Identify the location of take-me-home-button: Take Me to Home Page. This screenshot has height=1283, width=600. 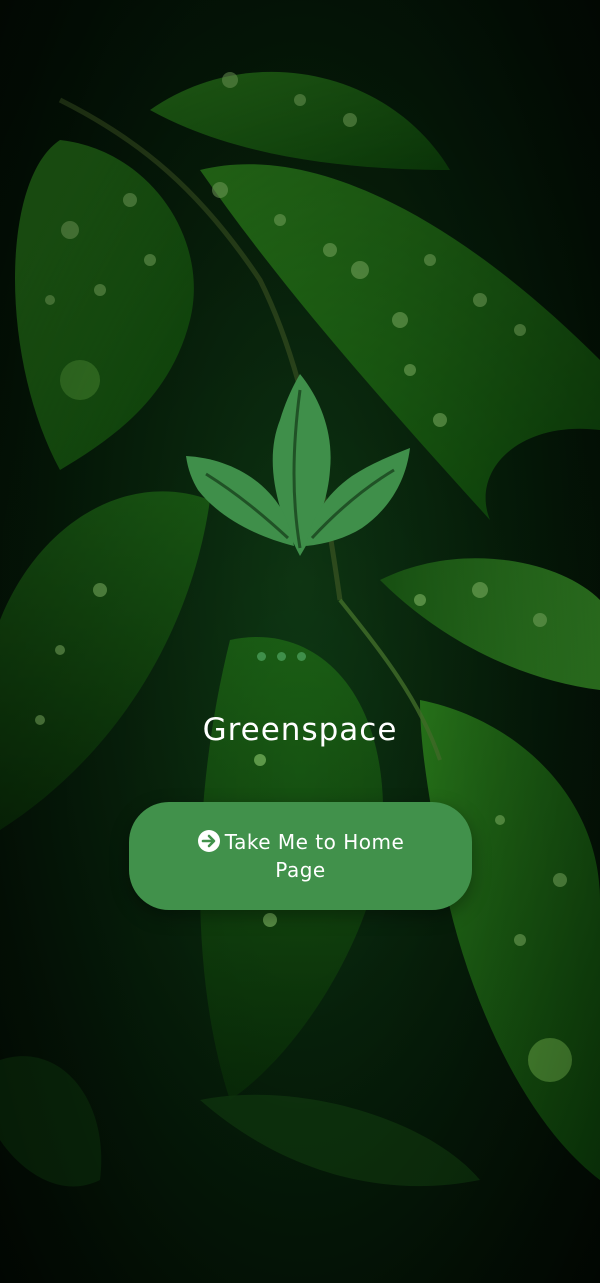
(300, 856).